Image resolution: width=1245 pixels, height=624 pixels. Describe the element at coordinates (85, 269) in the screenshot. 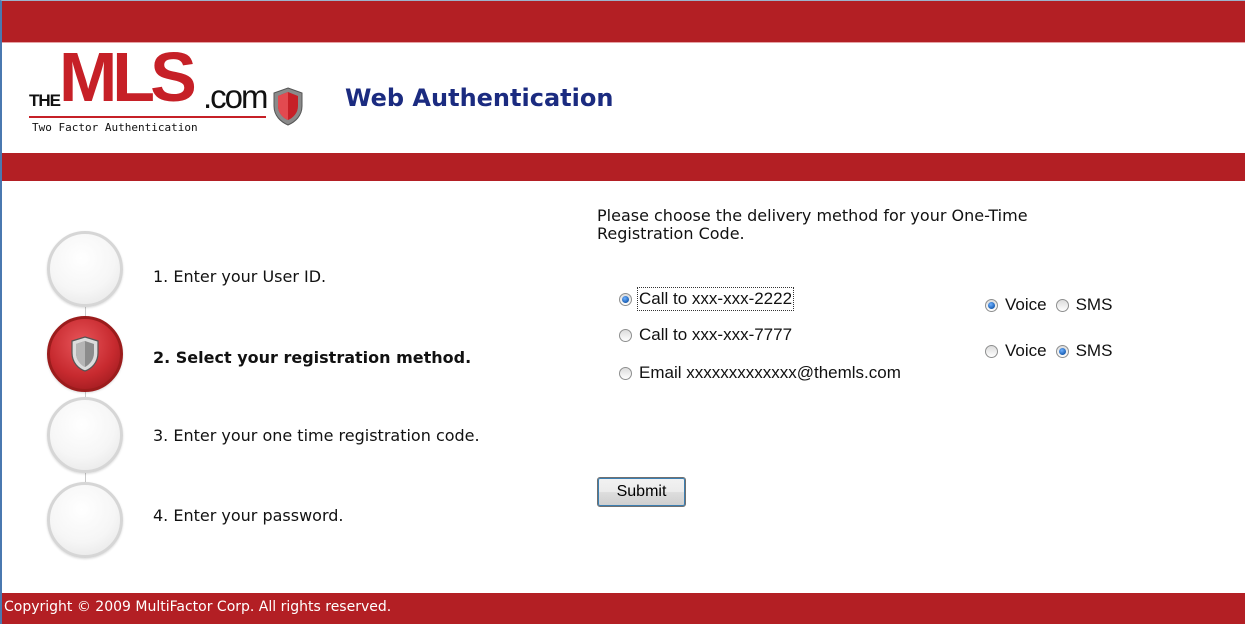

I see `step-1-indicator` at that location.